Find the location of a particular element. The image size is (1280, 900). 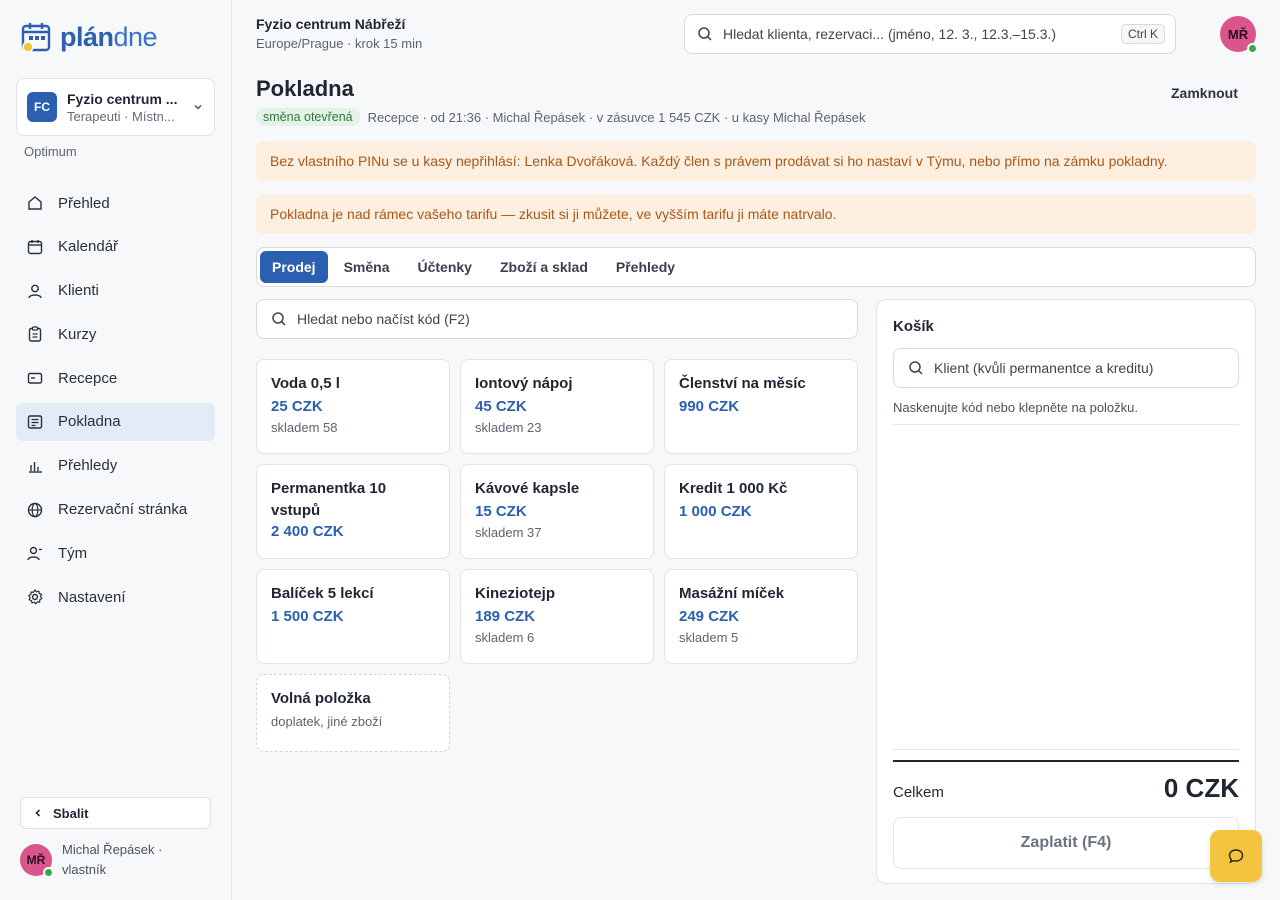

product-card: Iontový nápoj 45 CZK skladem 23 is located at coordinates (557, 406).